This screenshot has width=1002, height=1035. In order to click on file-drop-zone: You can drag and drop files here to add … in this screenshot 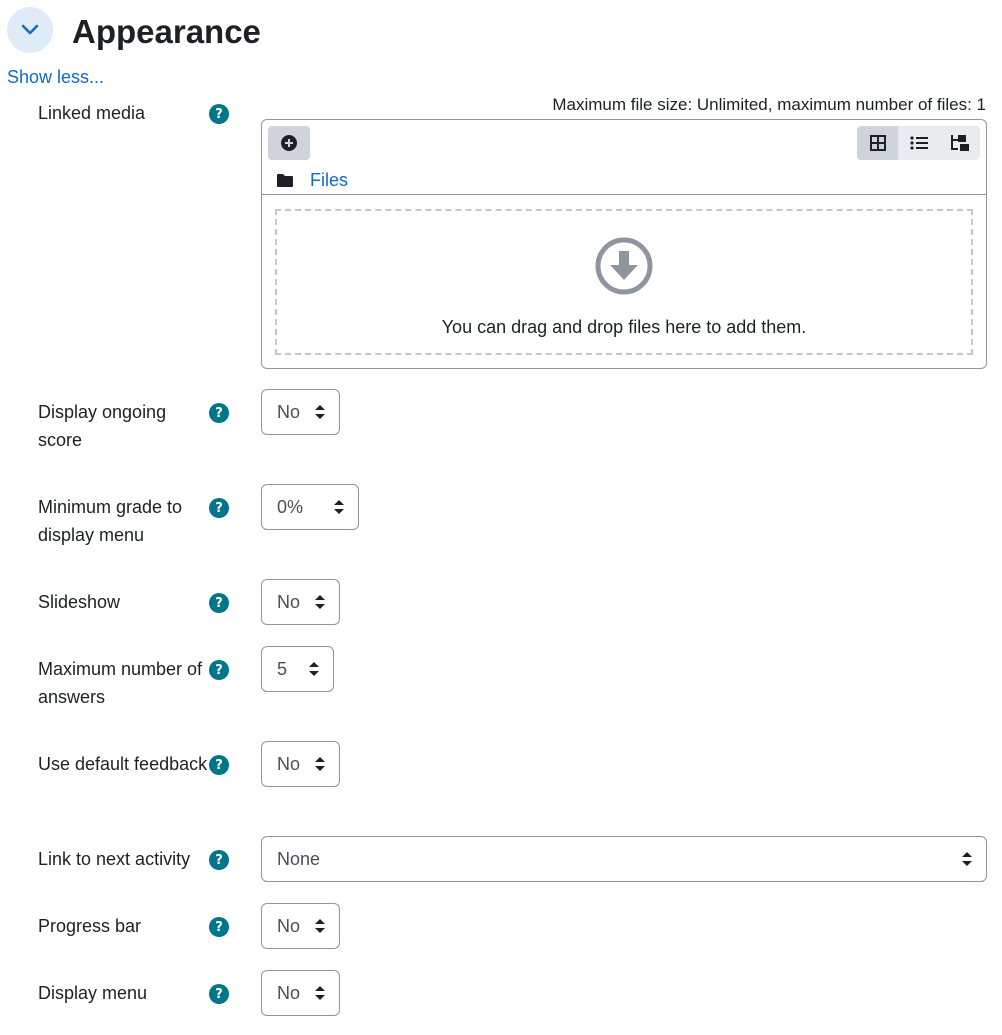, I will do `click(624, 282)`.